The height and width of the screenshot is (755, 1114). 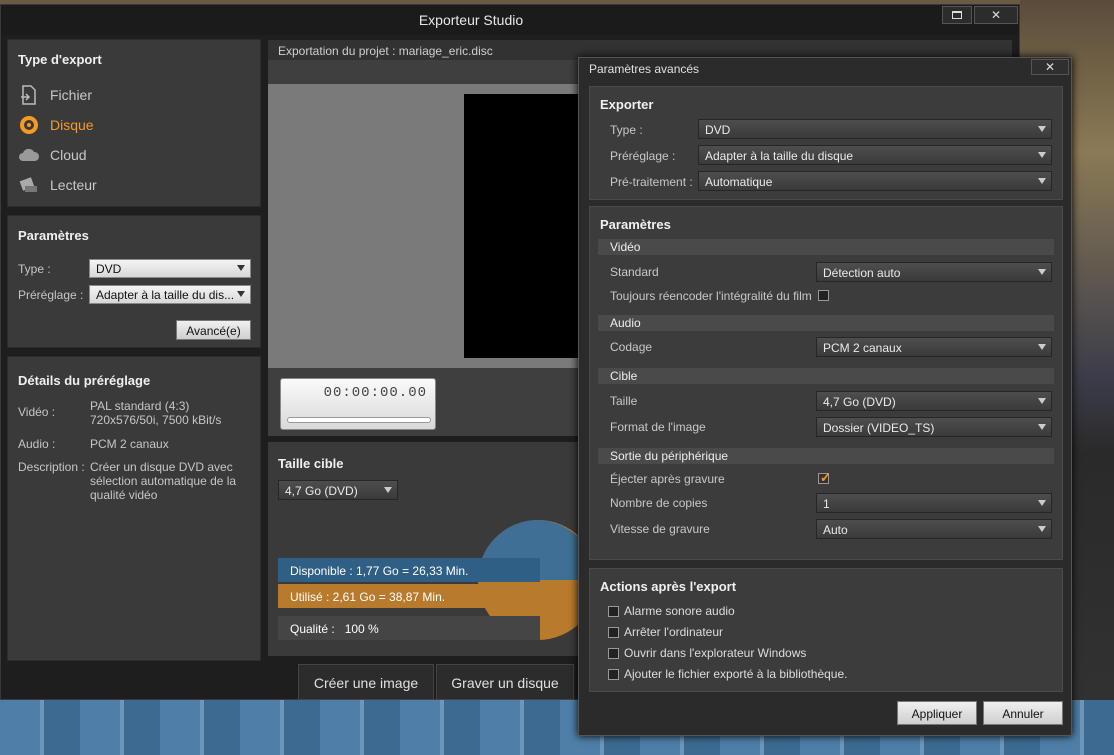 I want to click on restore-icon, so click(x=957, y=15).